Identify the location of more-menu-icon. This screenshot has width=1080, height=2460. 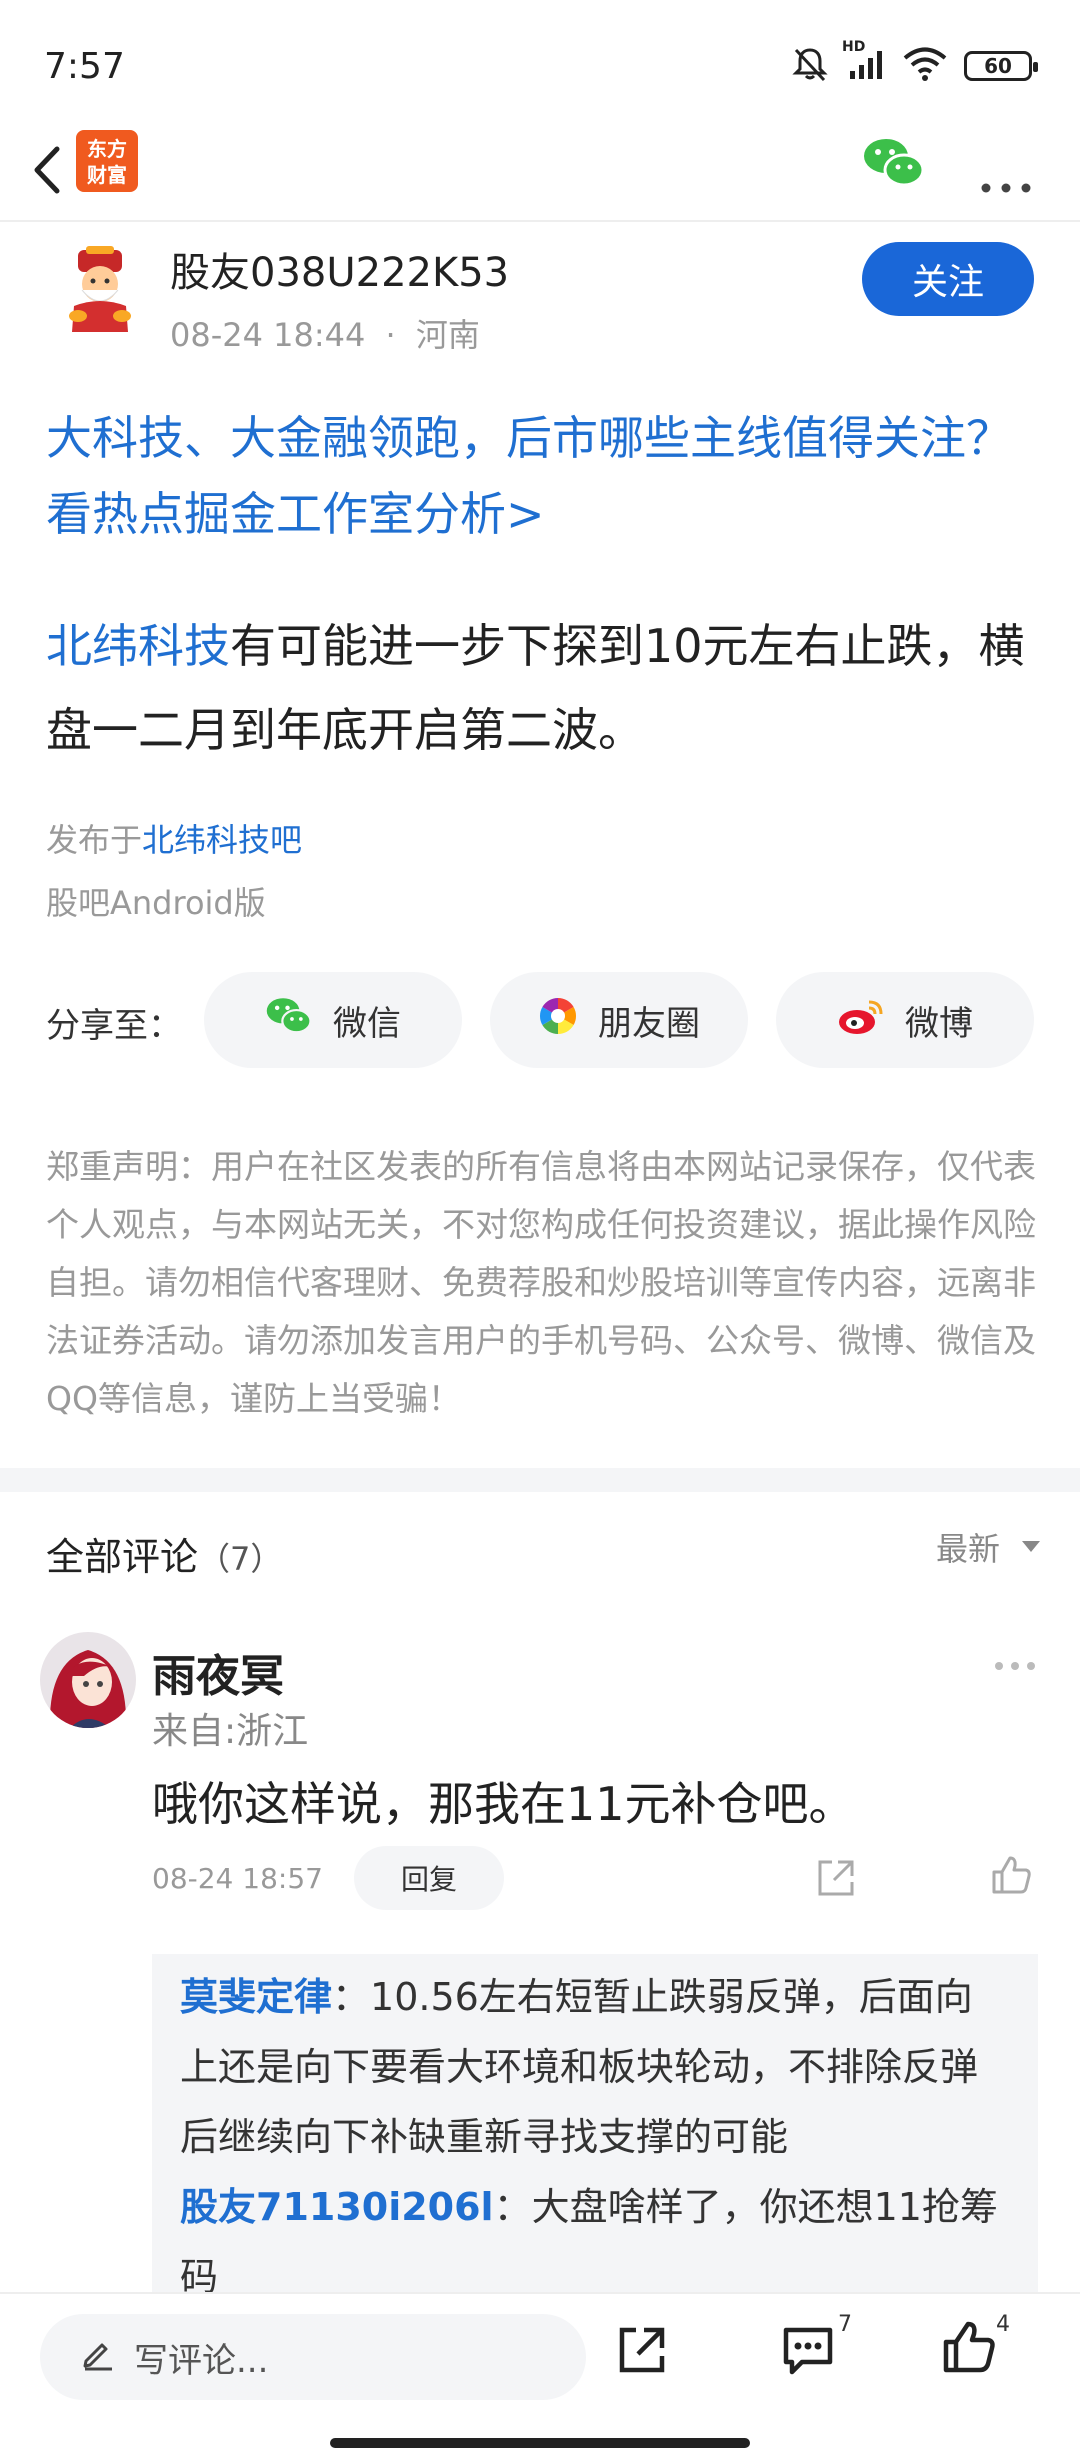
(1006, 181).